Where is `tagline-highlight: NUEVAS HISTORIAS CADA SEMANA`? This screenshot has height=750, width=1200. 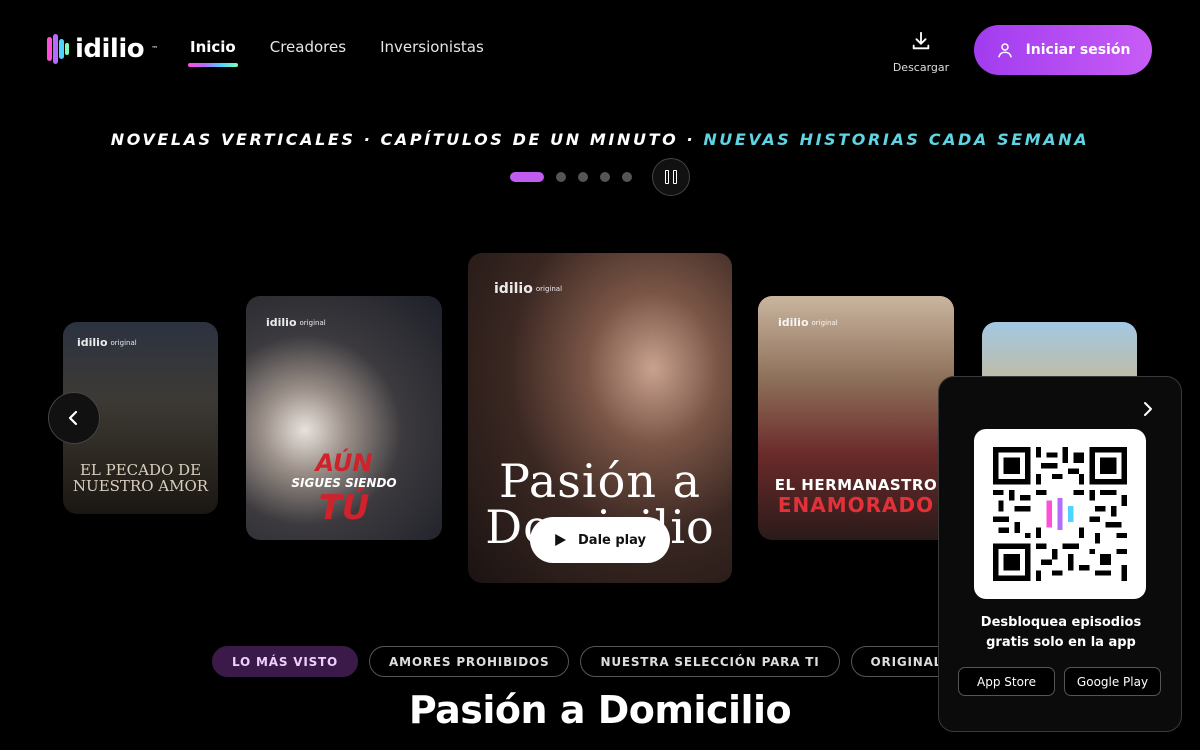
tagline-highlight: NUEVAS HISTORIAS CADA SEMANA is located at coordinates (896, 139).